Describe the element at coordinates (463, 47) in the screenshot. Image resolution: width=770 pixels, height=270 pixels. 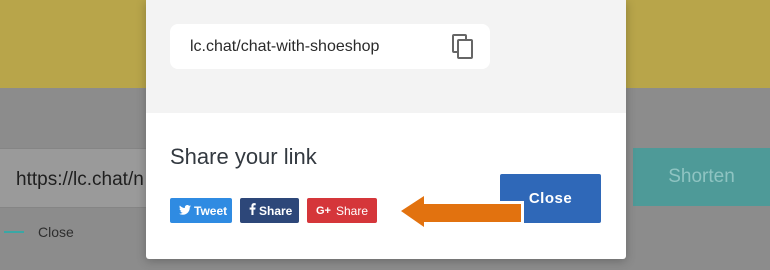
I see `copy-icon` at that location.